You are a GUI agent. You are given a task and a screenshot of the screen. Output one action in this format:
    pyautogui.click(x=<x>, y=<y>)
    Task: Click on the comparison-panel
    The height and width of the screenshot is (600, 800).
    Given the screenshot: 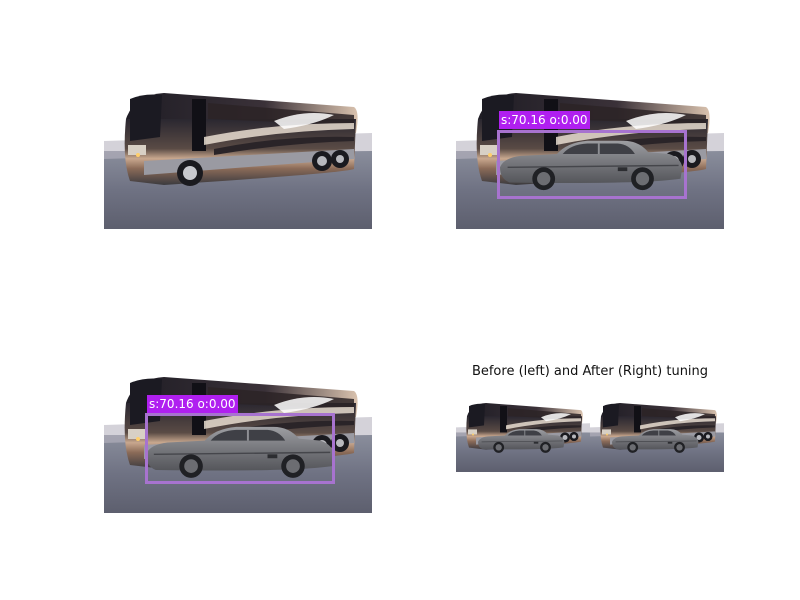 What is the action you would take?
    pyautogui.click(x=590, y=436)
    